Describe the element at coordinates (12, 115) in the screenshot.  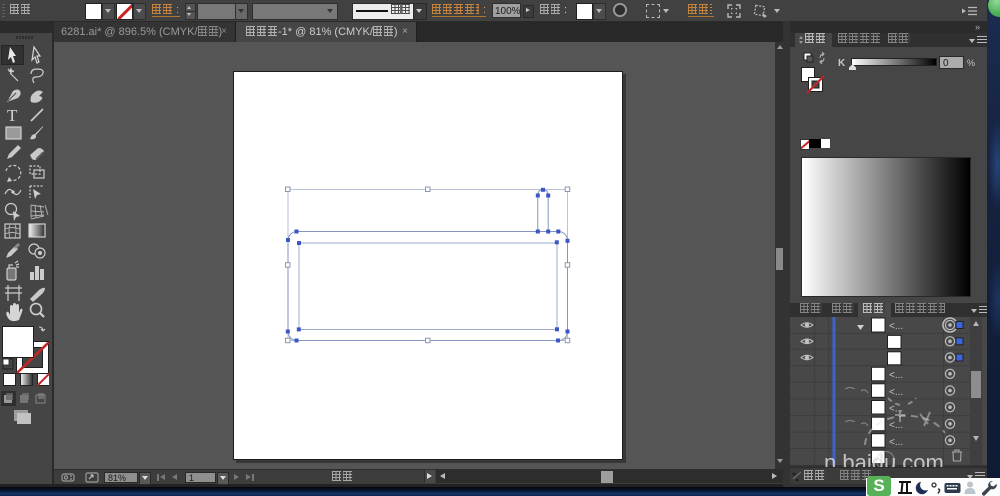
I see `svg-text: T` at that location.